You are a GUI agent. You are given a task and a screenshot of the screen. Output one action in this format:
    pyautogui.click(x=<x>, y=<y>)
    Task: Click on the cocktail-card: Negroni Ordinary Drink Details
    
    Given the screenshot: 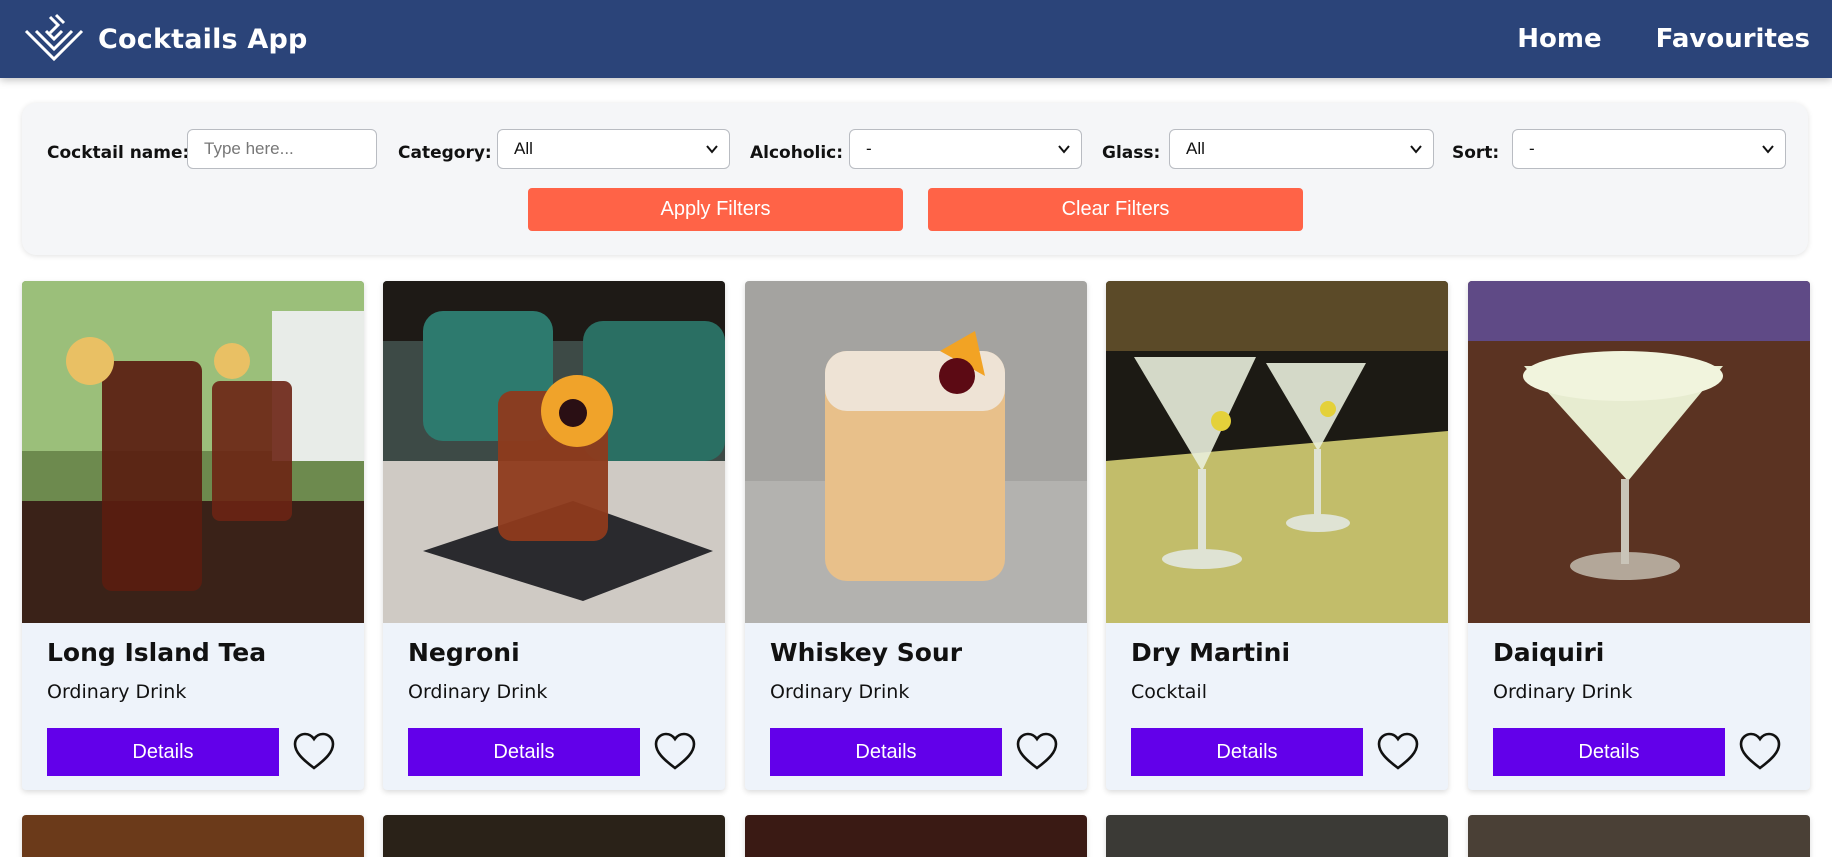 What is the action you would take?
    pyautogui.click(x=554, y=535)
    